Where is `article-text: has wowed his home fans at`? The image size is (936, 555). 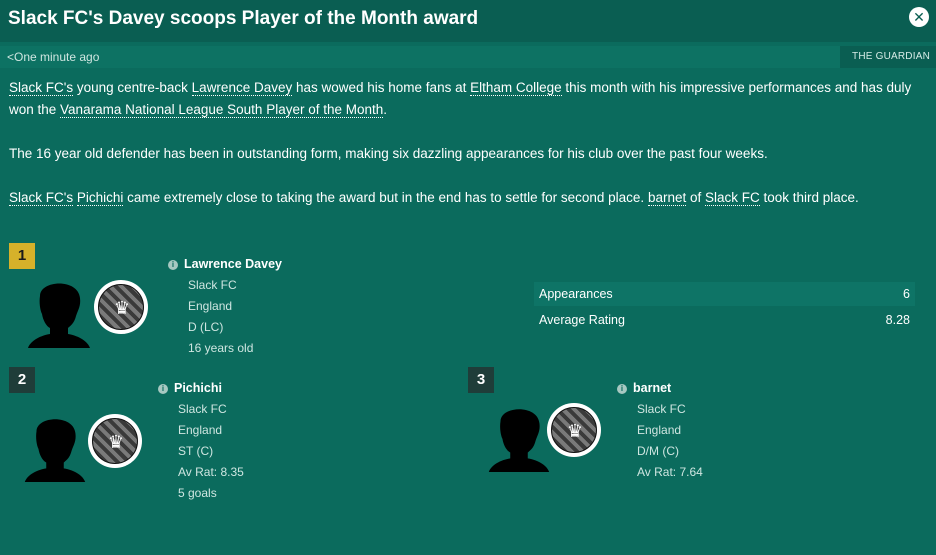 article-text: has wowed his home fans at is located at coordinates (381, 87).